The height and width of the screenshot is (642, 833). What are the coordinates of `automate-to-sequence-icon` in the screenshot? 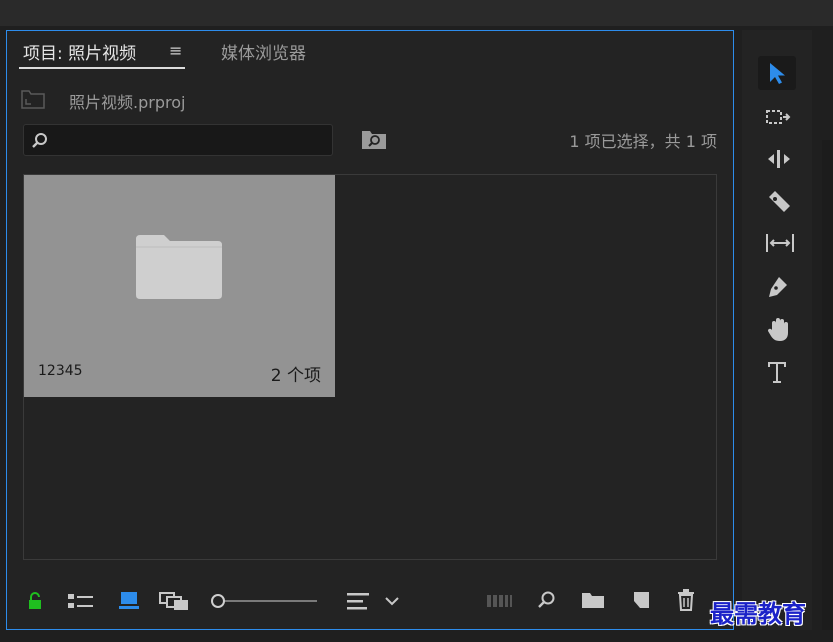 It's located at (500, 601).